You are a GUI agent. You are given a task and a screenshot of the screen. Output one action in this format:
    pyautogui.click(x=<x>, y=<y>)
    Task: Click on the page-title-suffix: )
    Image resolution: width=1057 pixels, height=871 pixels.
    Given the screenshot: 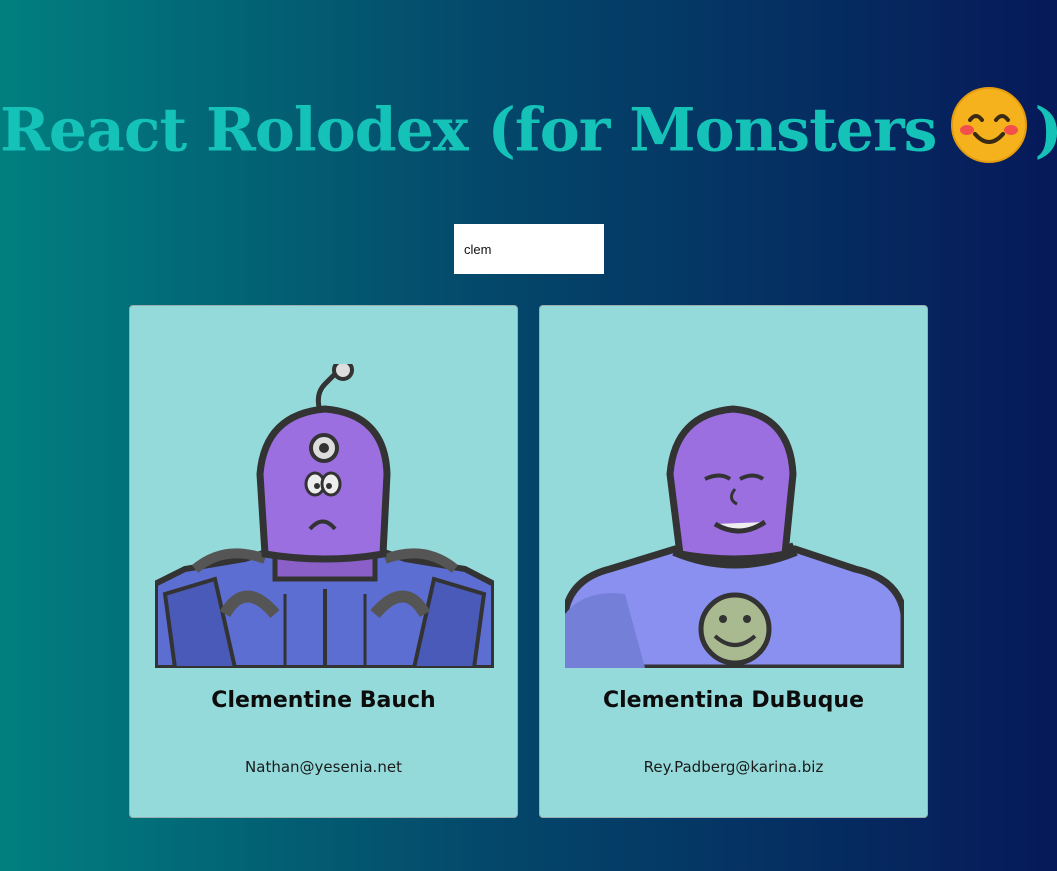 What is the action you would take?
    pyautogui.click(x=1045, y=131)
    